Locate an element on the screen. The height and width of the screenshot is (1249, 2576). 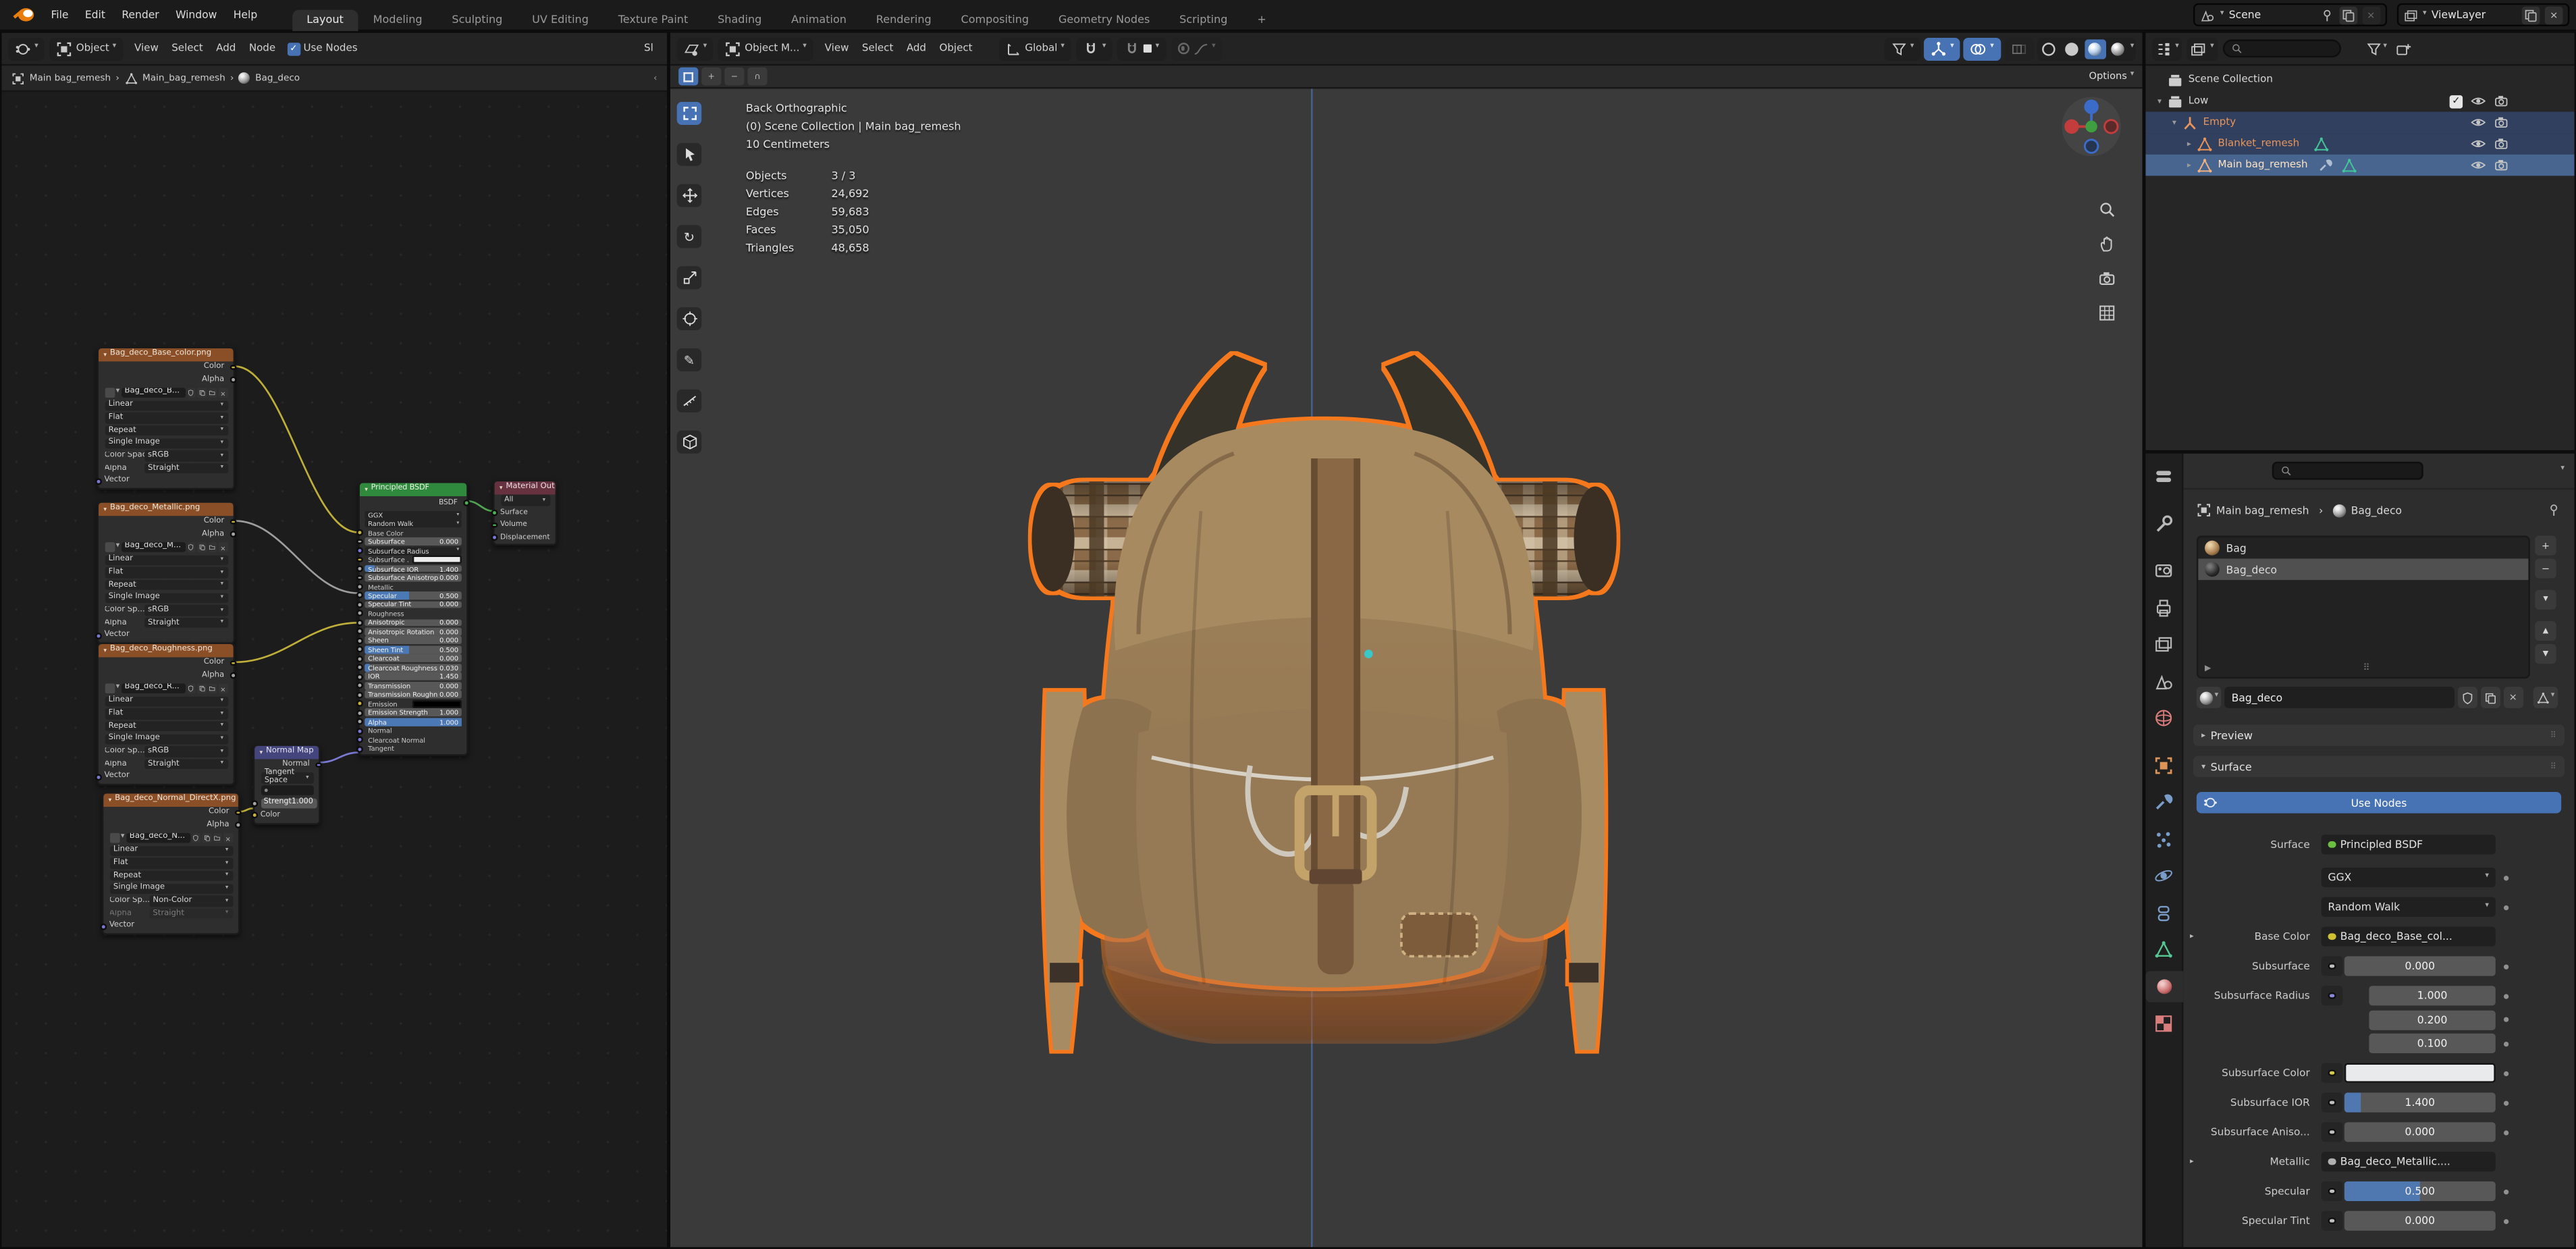
space-dropdown: Tangent Space is located at coordinates (286, 778).